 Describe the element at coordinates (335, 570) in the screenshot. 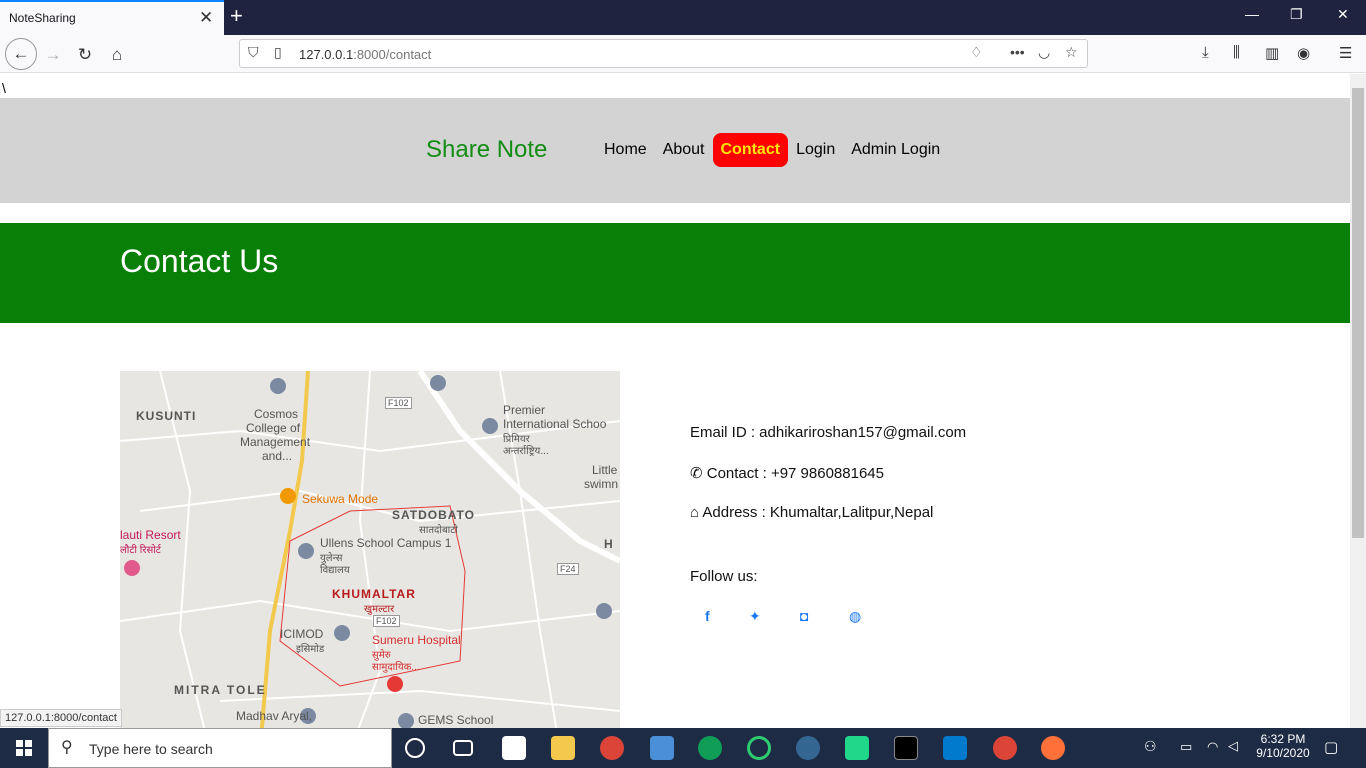

I see `map-label: विद्यालय` at that location.